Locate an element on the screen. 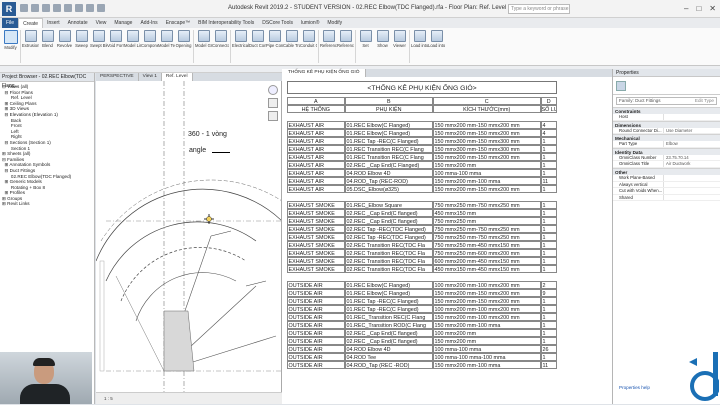 Image resolution: width=720 pixels, height=405 pixels. zoom-region-icon is located at coordinates (273, 116).